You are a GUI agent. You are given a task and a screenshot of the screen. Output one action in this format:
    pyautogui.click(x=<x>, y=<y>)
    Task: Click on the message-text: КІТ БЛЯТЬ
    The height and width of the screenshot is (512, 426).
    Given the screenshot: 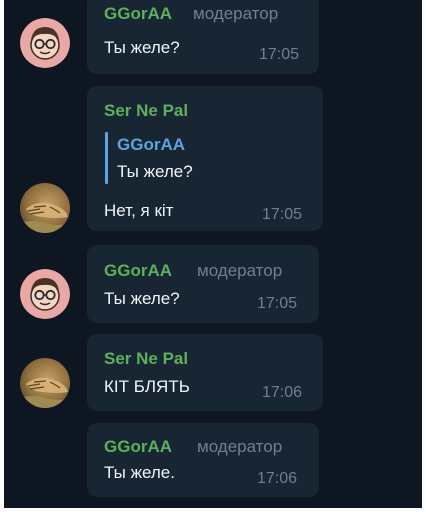 What is the action you would take?
    pyautogui.click(x=147, y=386)
    